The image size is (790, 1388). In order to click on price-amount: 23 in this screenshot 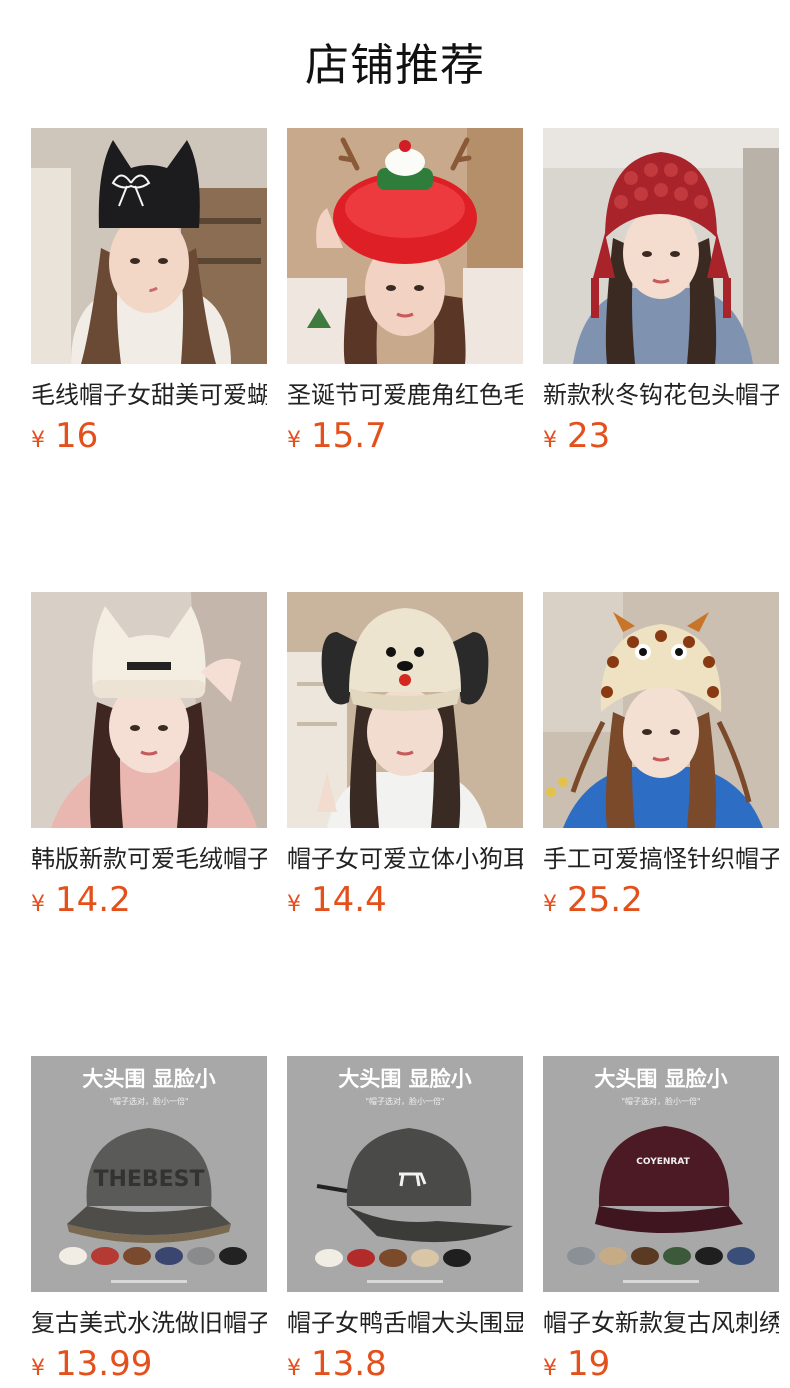, I will do `click(589, 436)`.